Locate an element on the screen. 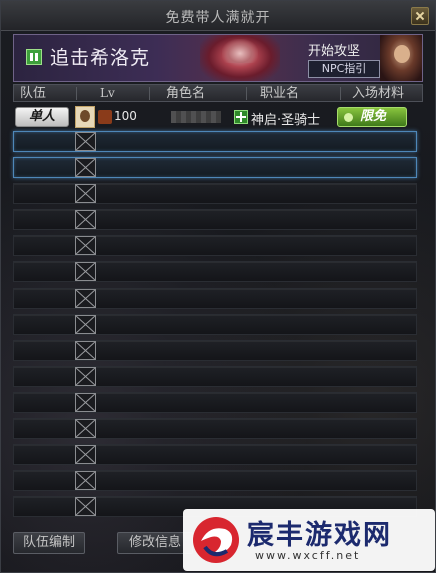  job-plus-icon is located at coordinates (241, 117).